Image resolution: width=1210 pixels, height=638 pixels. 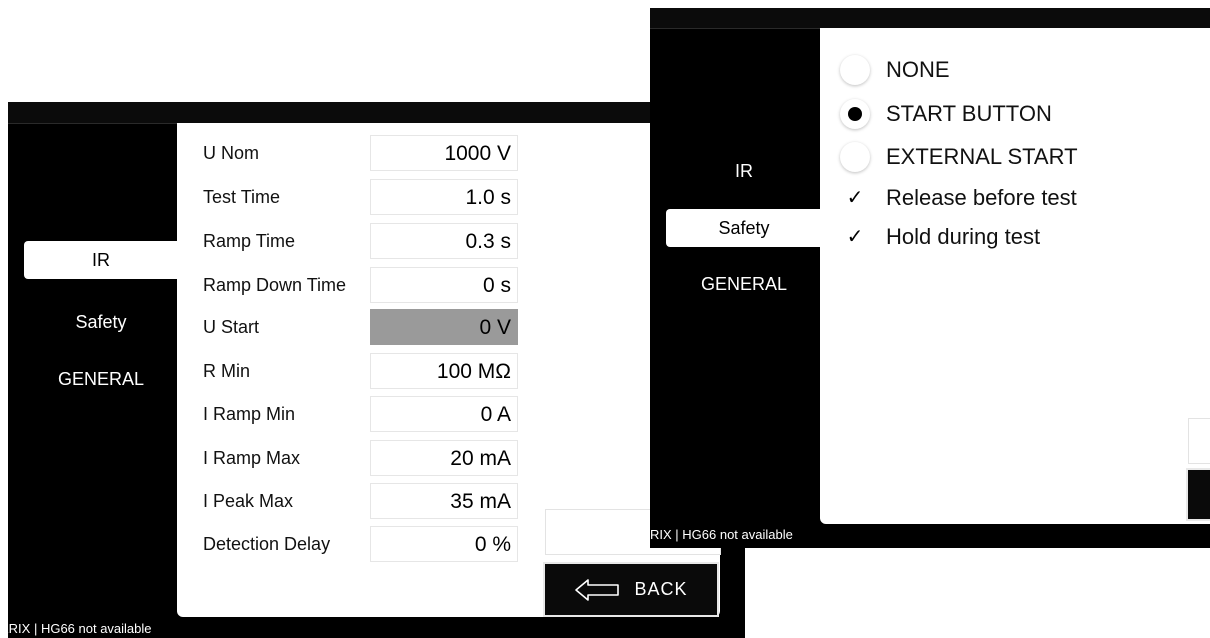 What do you see at coordinates (444, 544) in the screenshot?
I see `detection-delay-field: 0 %` at bounding box center [444, 544].